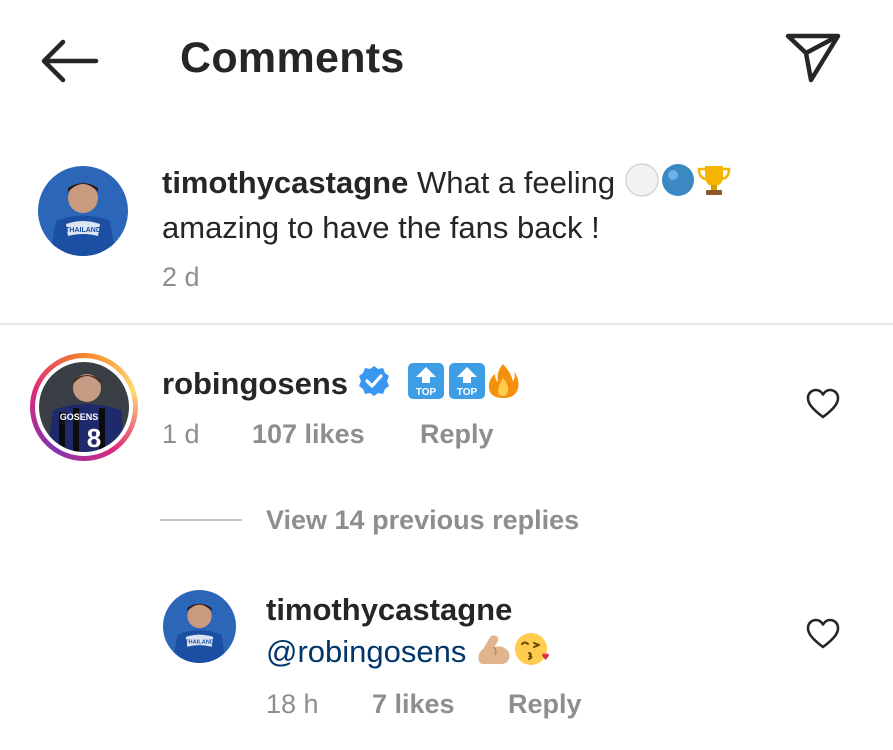 This screenshot has height=750, width=893. What do you see at coordinates (285, 182) in the screenshot?
I see `caption-username: timothycastagne` at bounding box center [285, 182].